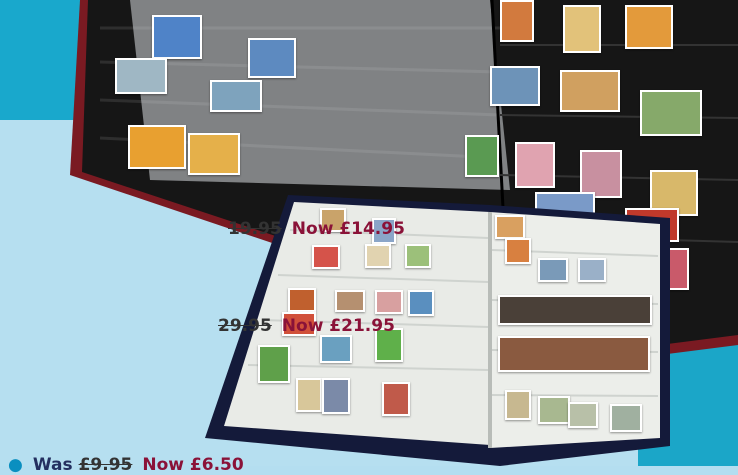  Describe the element at coordinates (338, 326) in the screenshot. I see `now-price: Now £21.95` at that location.